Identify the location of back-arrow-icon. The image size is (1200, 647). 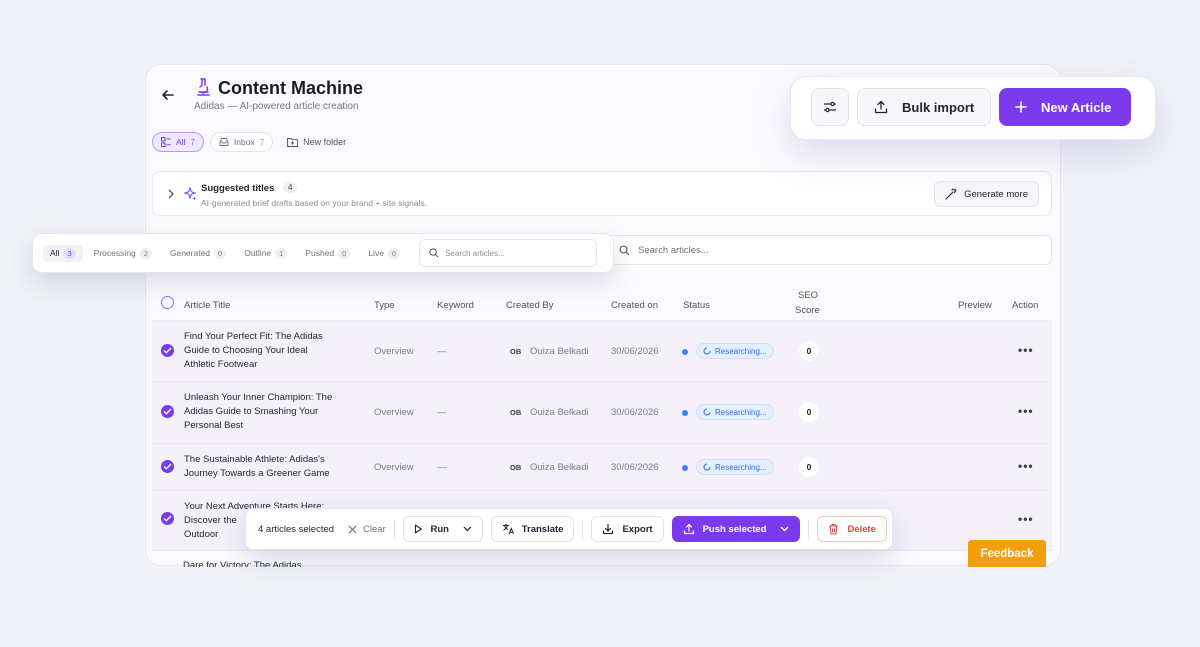
(168, 95).